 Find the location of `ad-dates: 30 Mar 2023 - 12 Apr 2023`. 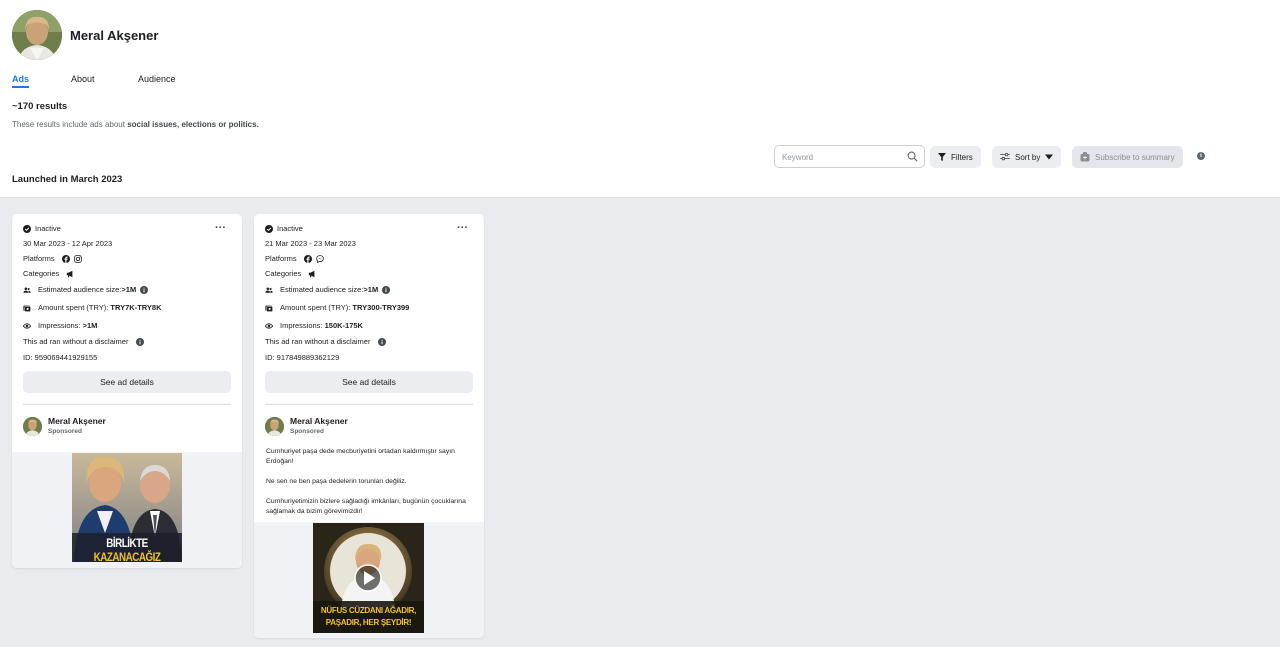

ad-dates: 30 Mar 2023 - 12 Apr 2023 is located at coordinates (68, 243).